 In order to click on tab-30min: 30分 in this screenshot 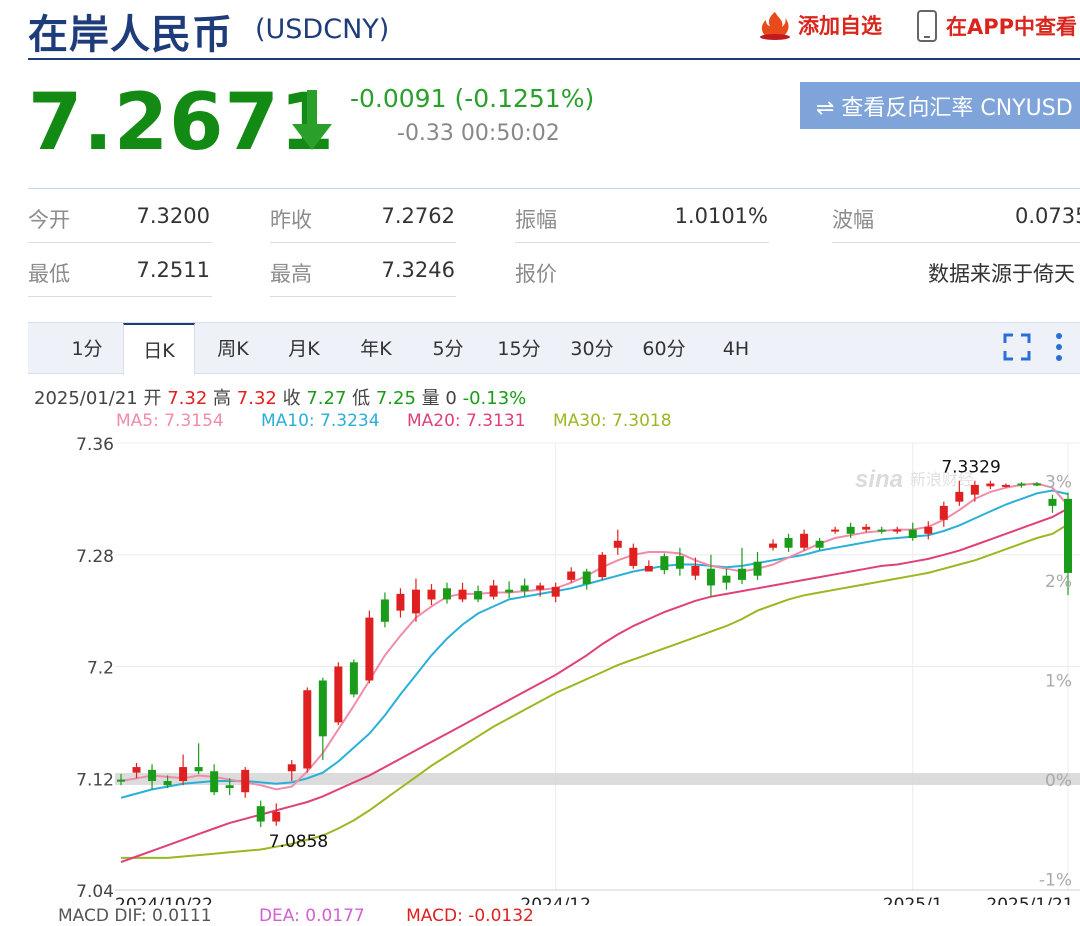, I will do `click(592, 348)`.